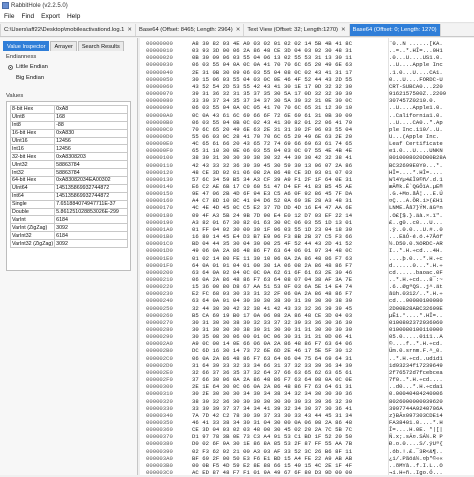 The width and height of the screenshot is (474, 477). Describe the element at coordinates (292, 30) in the screenshot. I see `tab-label: Text View (Offset: 32; Length:1270)` at that location.